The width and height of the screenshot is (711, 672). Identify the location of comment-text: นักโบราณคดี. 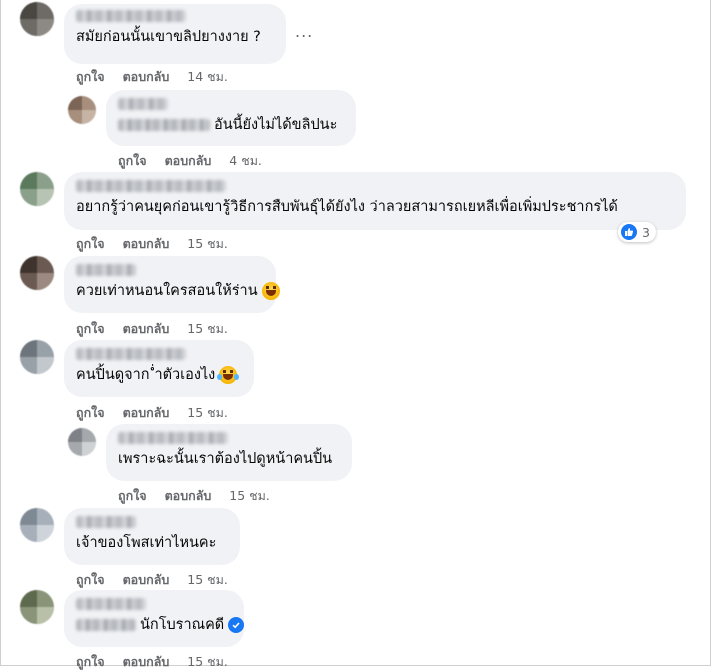
(182, 625).